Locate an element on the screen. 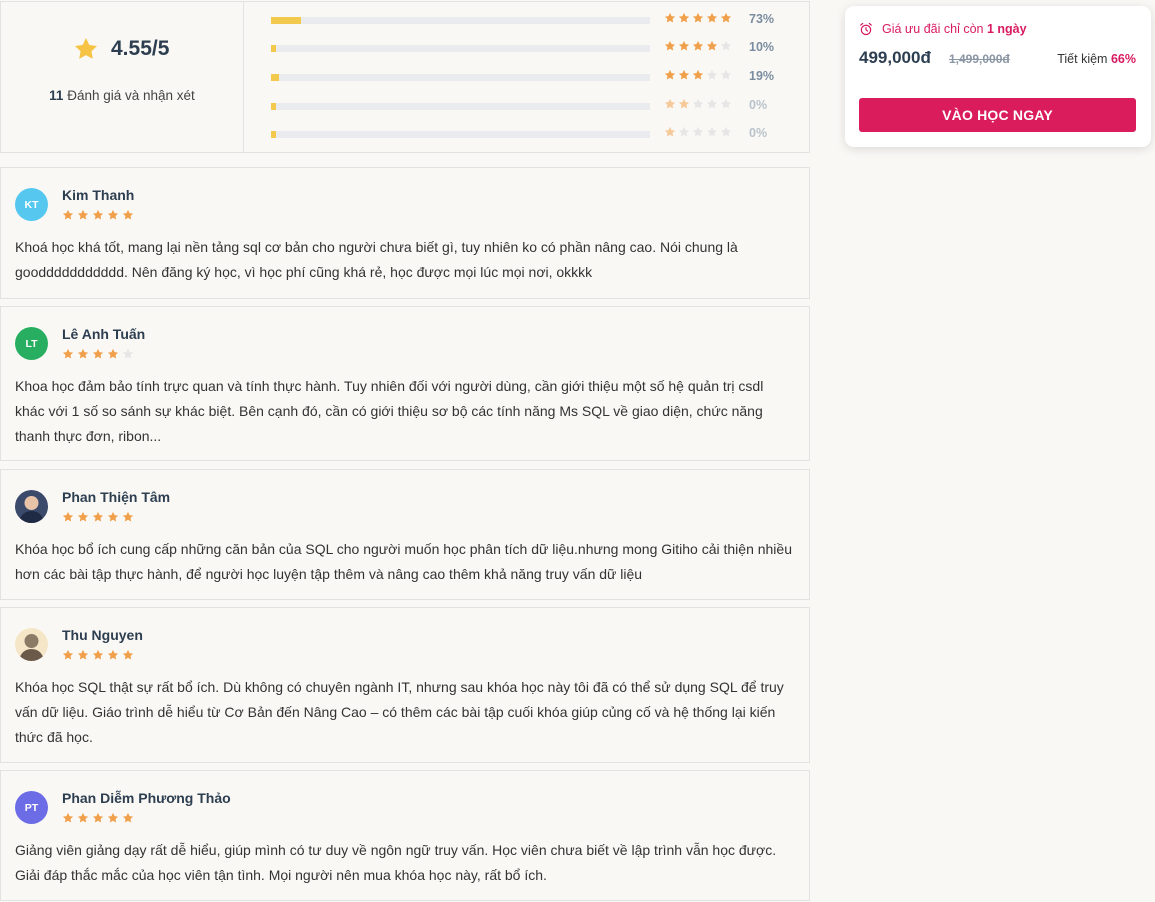 The height and width of the screenshot is (902, 1155). average-score: 4.55/5 is located at coordinates (140, 48).